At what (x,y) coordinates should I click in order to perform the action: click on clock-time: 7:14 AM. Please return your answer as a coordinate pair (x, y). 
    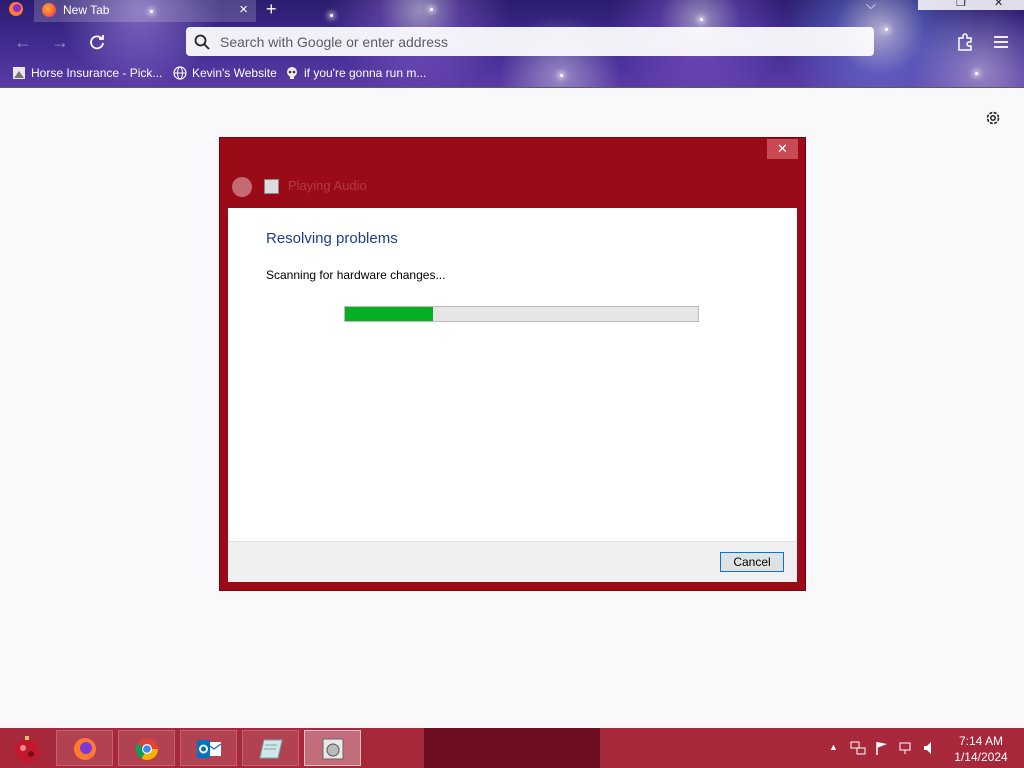
    Looking at the image, I should click on (981, 741).